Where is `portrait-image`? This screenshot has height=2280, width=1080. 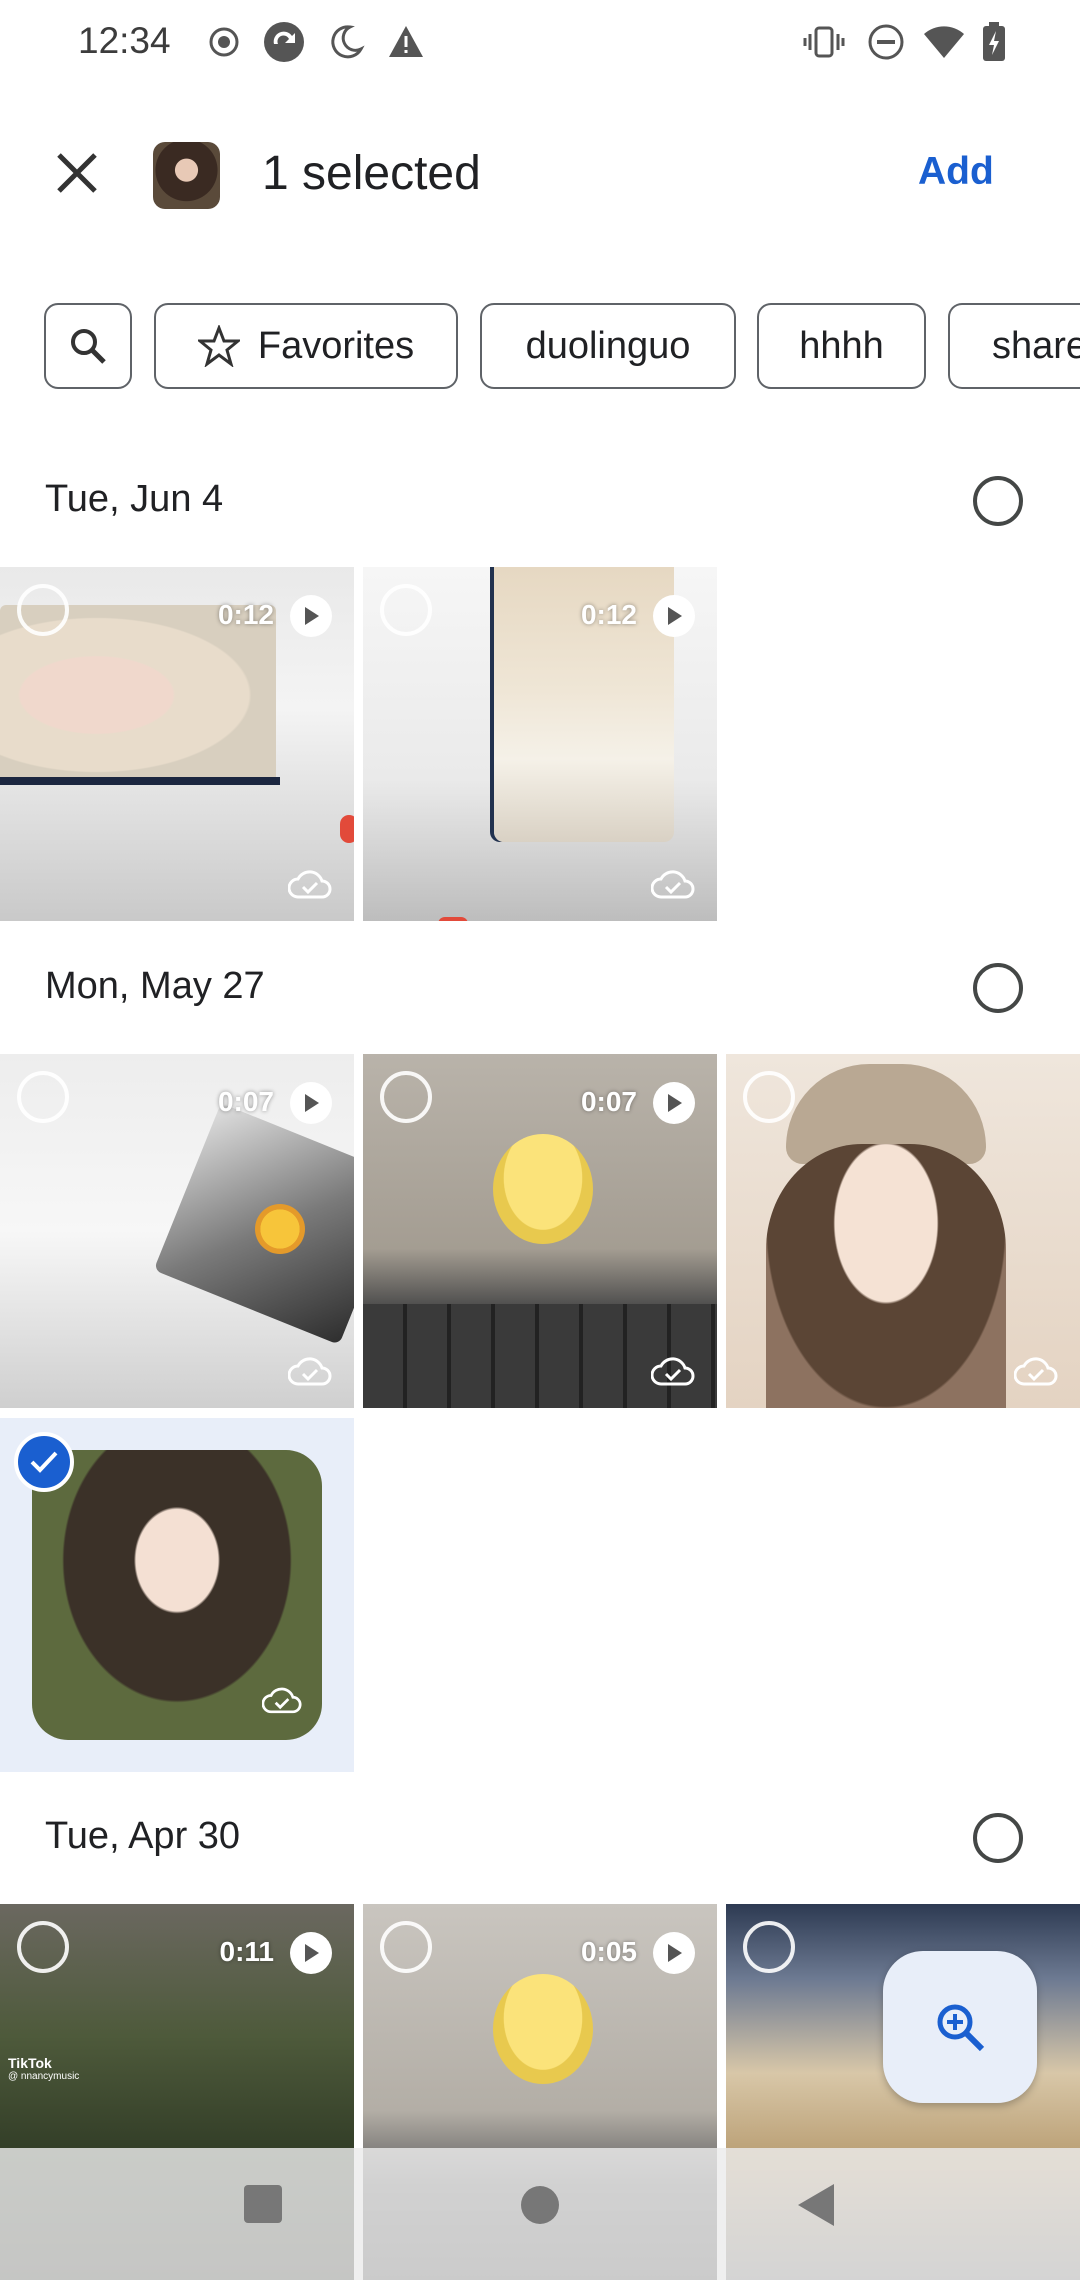
portrait-image is located at coordinates (886, 1276).